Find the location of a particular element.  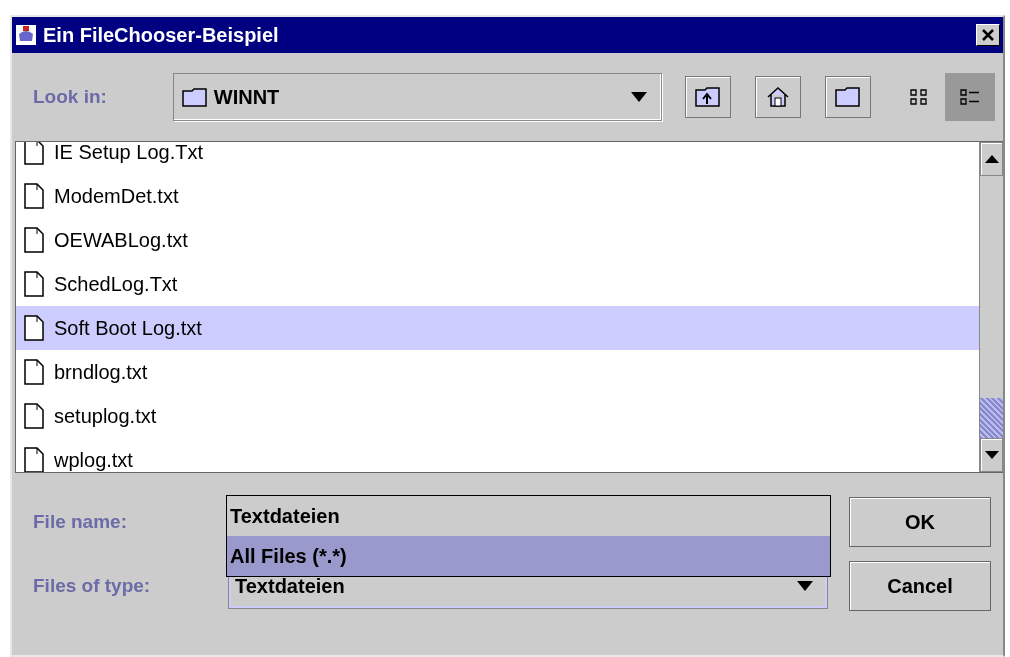

down-arrow-icon is located at coordinates (991, 455).